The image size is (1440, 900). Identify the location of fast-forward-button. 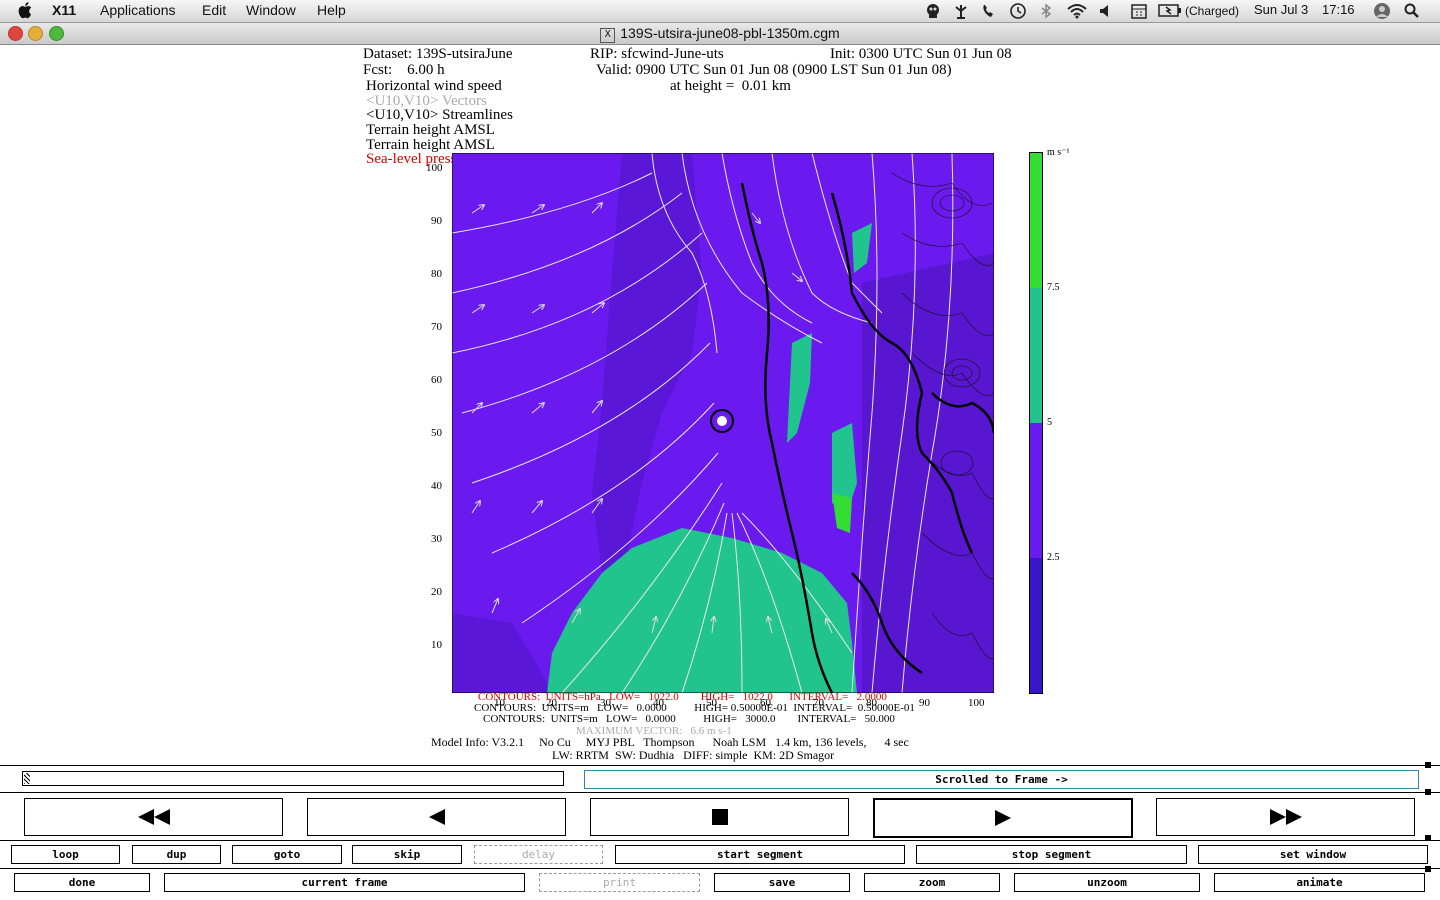
(1285, 817).